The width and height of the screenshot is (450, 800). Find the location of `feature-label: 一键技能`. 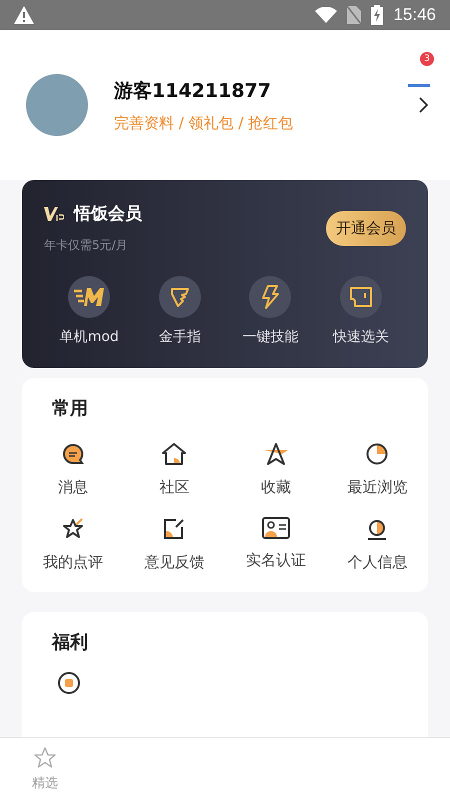

feature-label: 一键技能 is located at coordinates (270, 337).